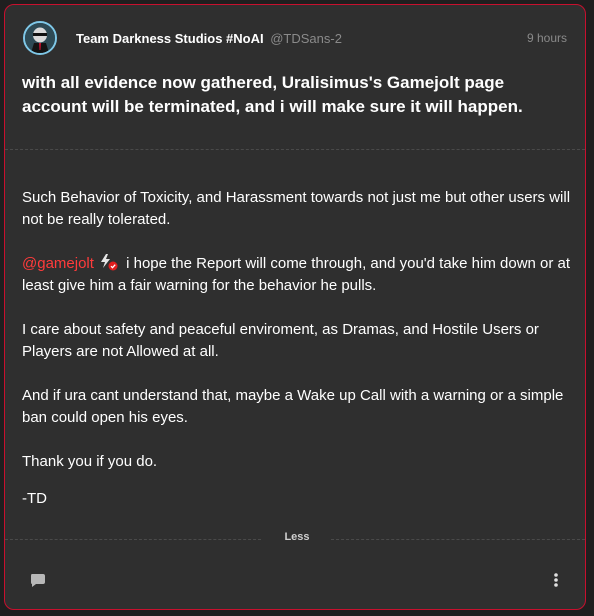 This screenshot has height=616, width=594. Describe the element at coordinates (170, 38) in the screenshot. I see `author-name: Team Darkness Studios #NoAI` at that location.